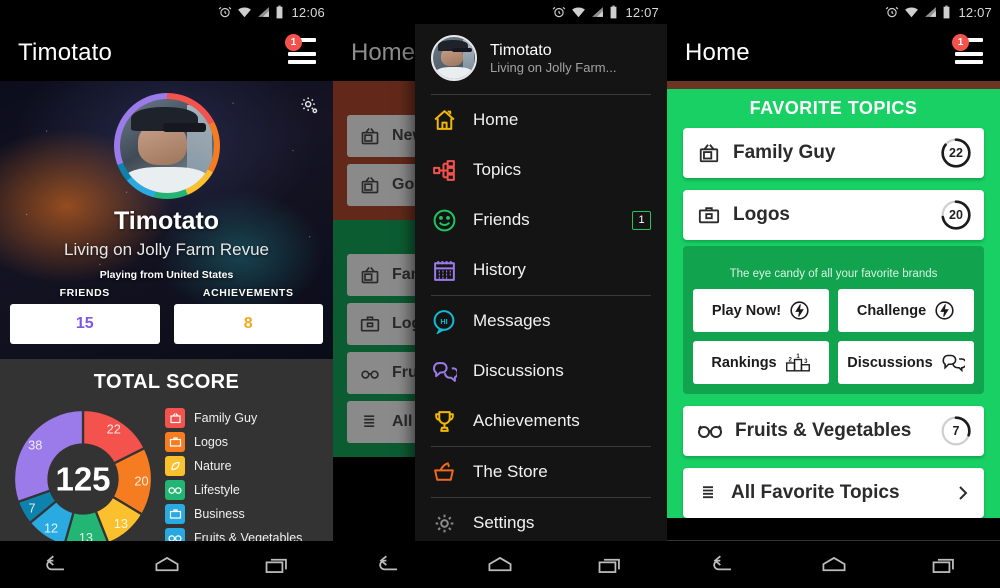 This screenshot has height=588, width=1000. I want to click on drawer-item-home: Home, so click(541, 120).